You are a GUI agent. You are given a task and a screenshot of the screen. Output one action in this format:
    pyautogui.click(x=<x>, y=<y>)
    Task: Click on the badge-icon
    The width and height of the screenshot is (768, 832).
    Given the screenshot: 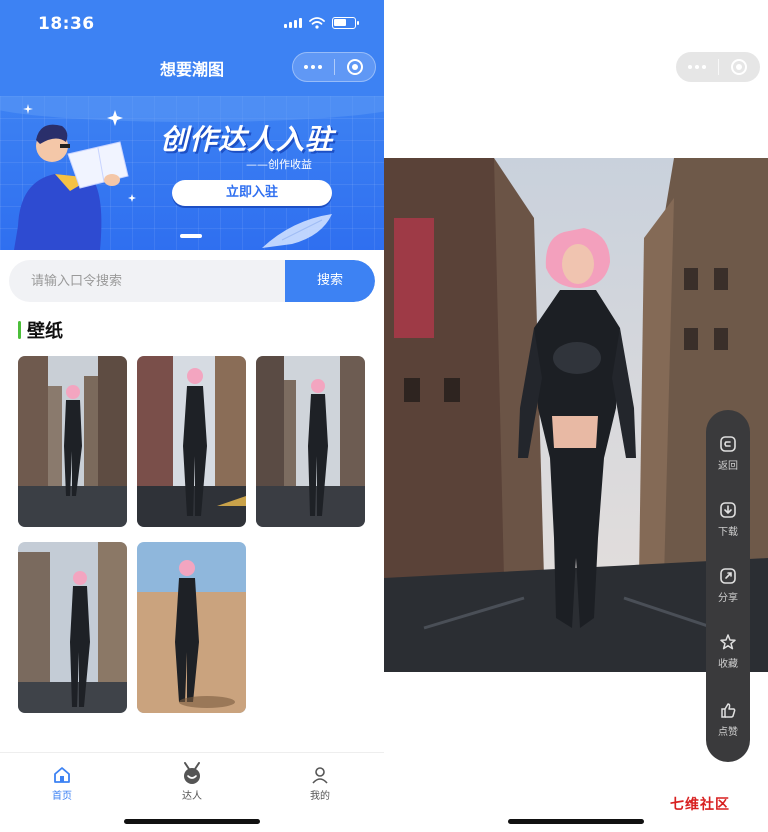 What is the action you would take?
    pyautogui.click(x=192, y=773)
    